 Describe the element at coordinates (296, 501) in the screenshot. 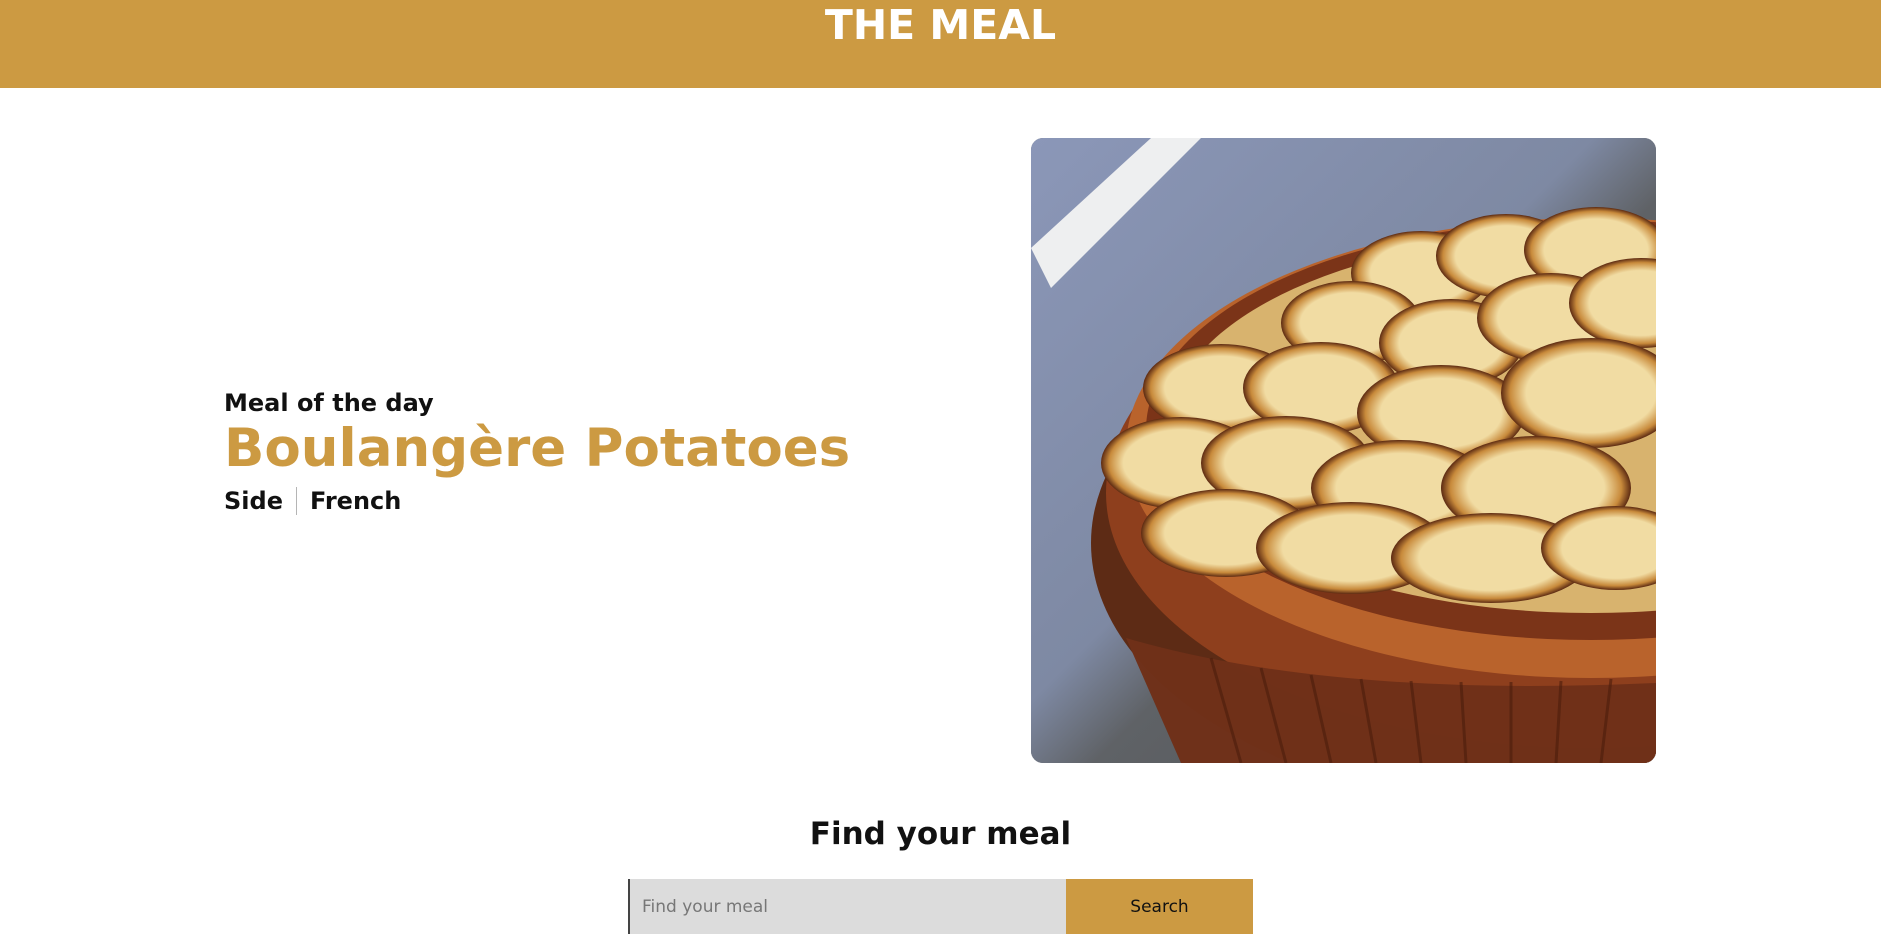

I see `tag-divider` at that location.